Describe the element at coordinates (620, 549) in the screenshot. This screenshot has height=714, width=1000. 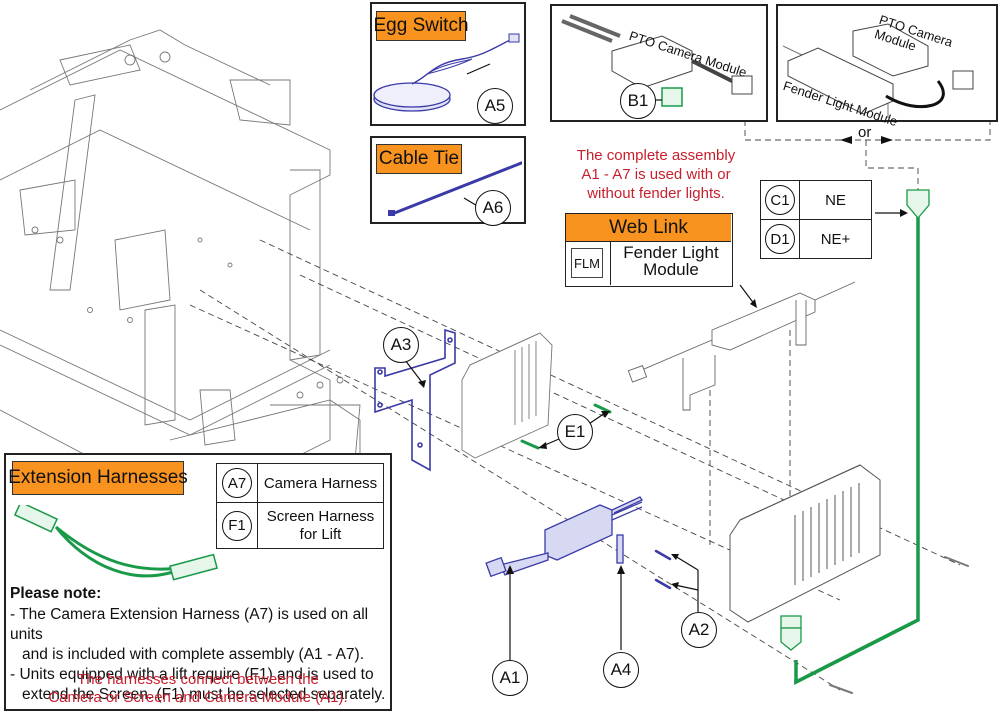
I see `plate-a4` at that location.